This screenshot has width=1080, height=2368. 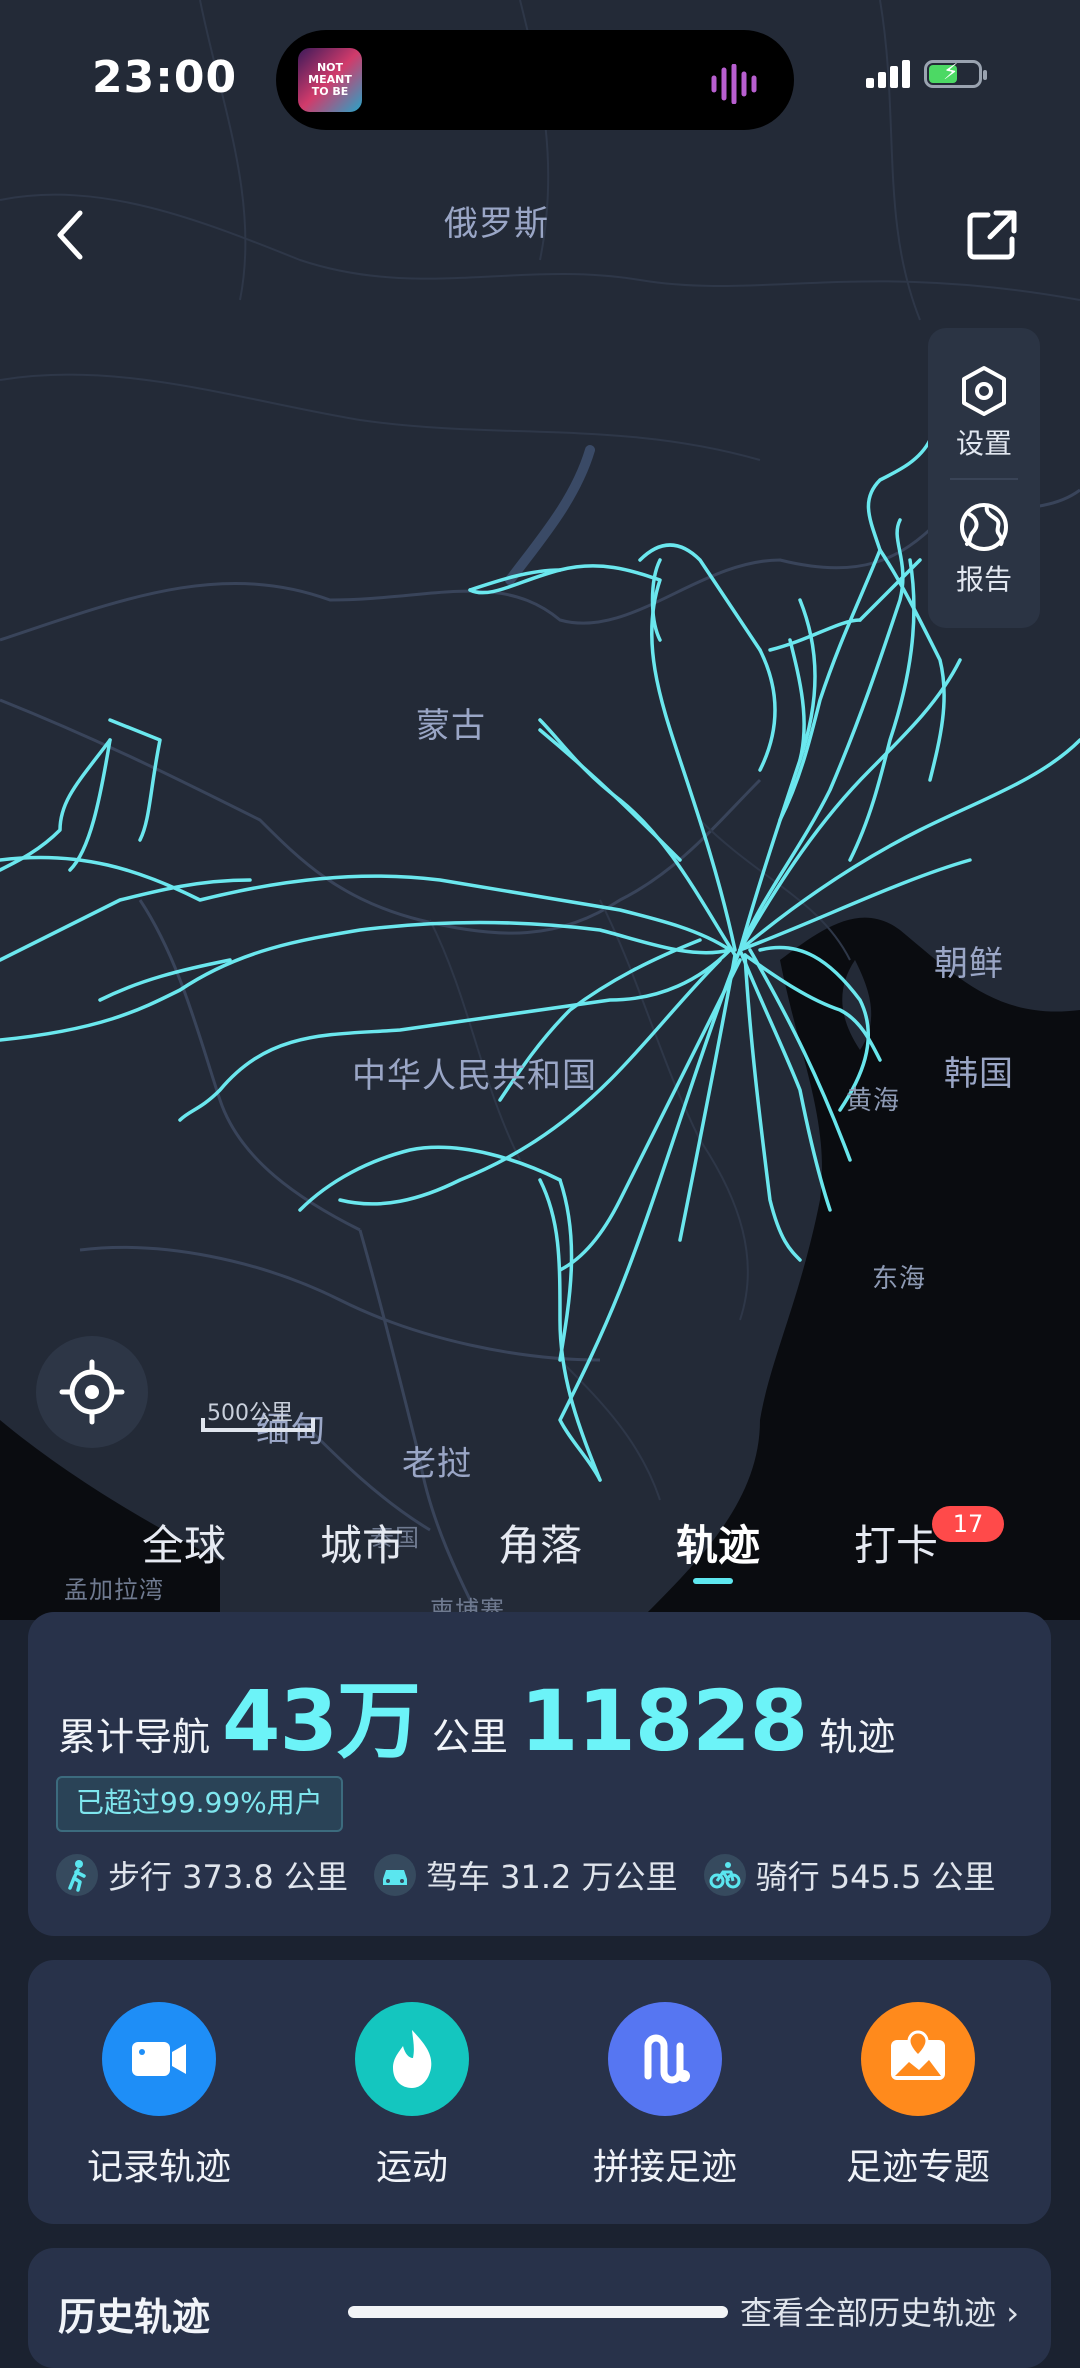 What do you see at coordinates (983, 443) in the screenshot?
I see `settings-label: 设置` at bounding box center [983, 443].